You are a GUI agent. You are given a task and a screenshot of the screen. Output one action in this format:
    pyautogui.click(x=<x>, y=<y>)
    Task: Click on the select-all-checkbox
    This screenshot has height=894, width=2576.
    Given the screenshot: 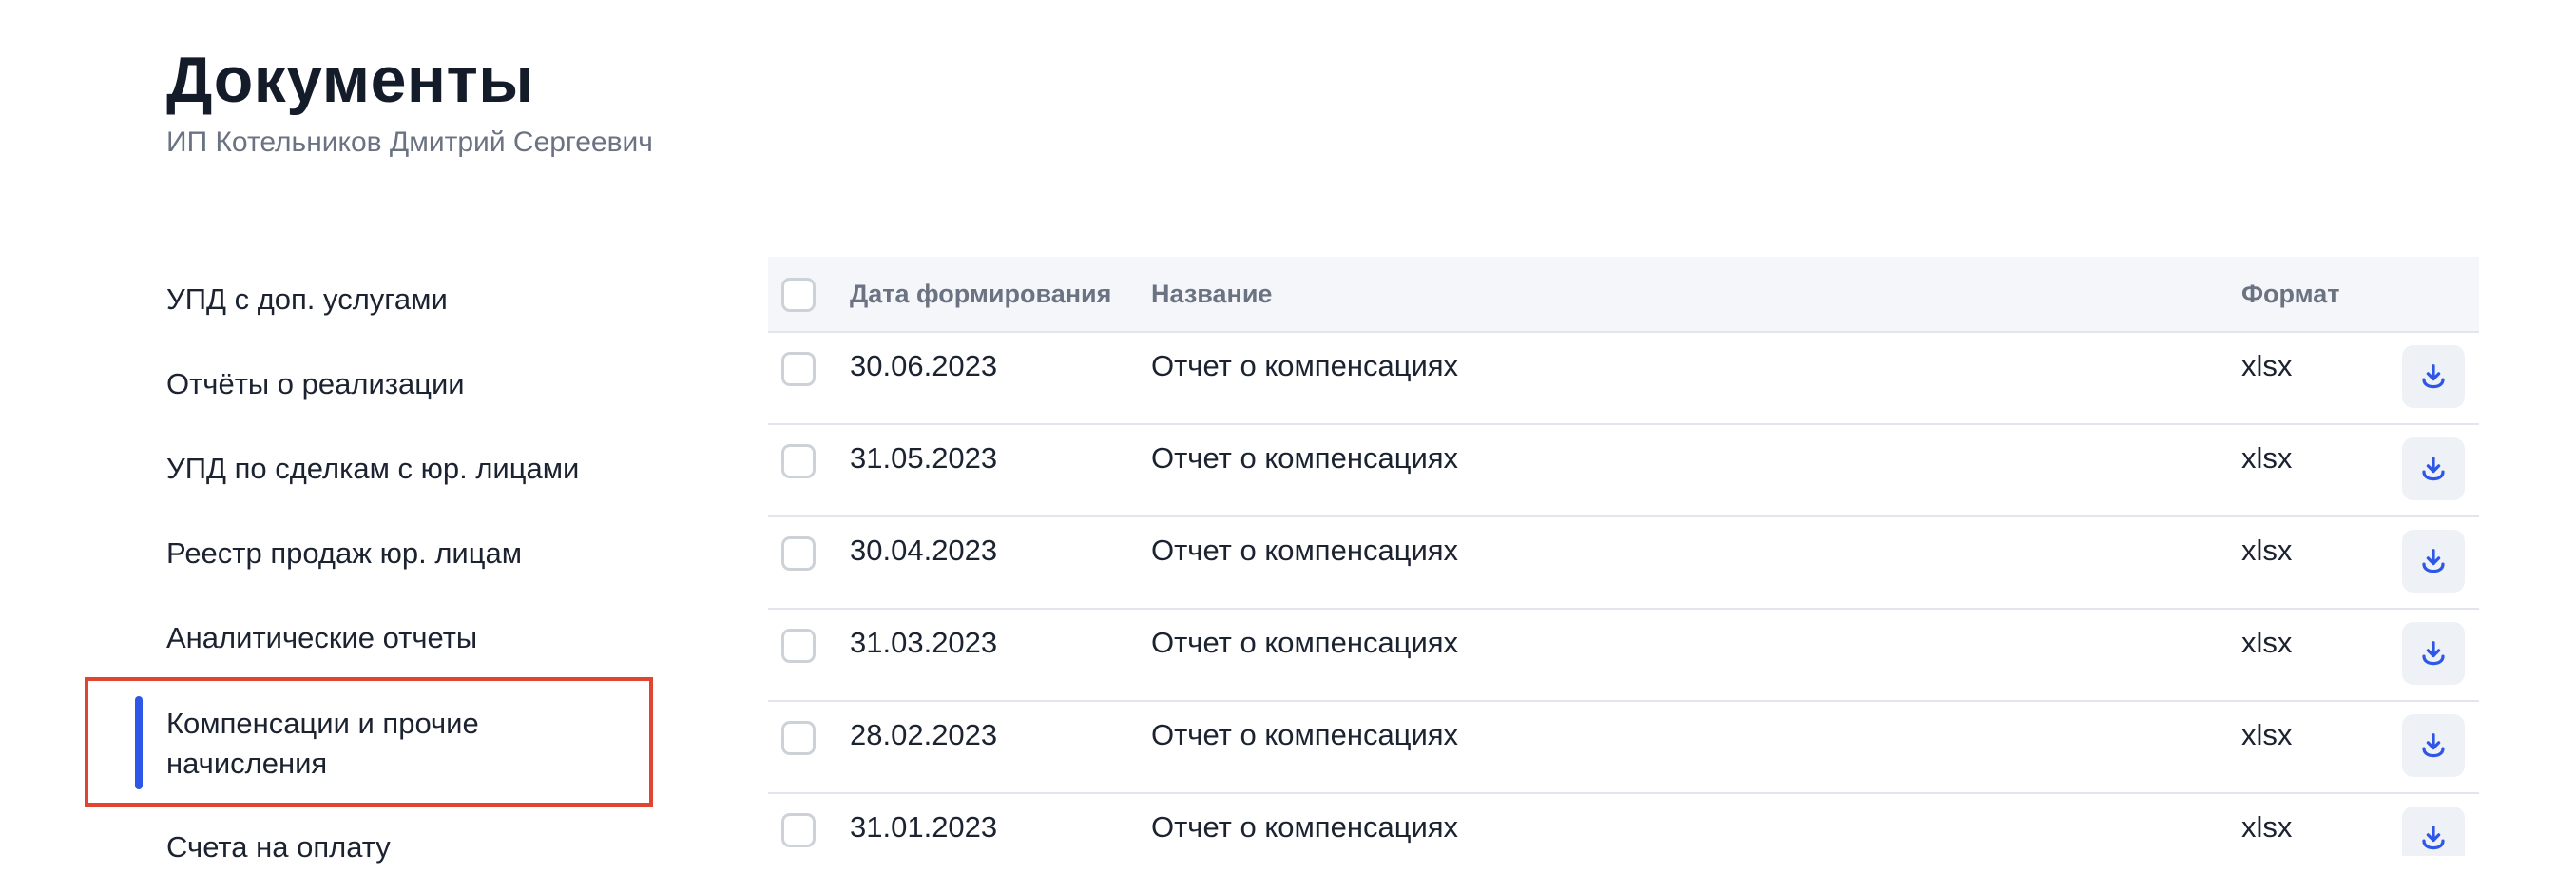 What is the action you would take?
    pyautogui.click(x=798, y=295)
    